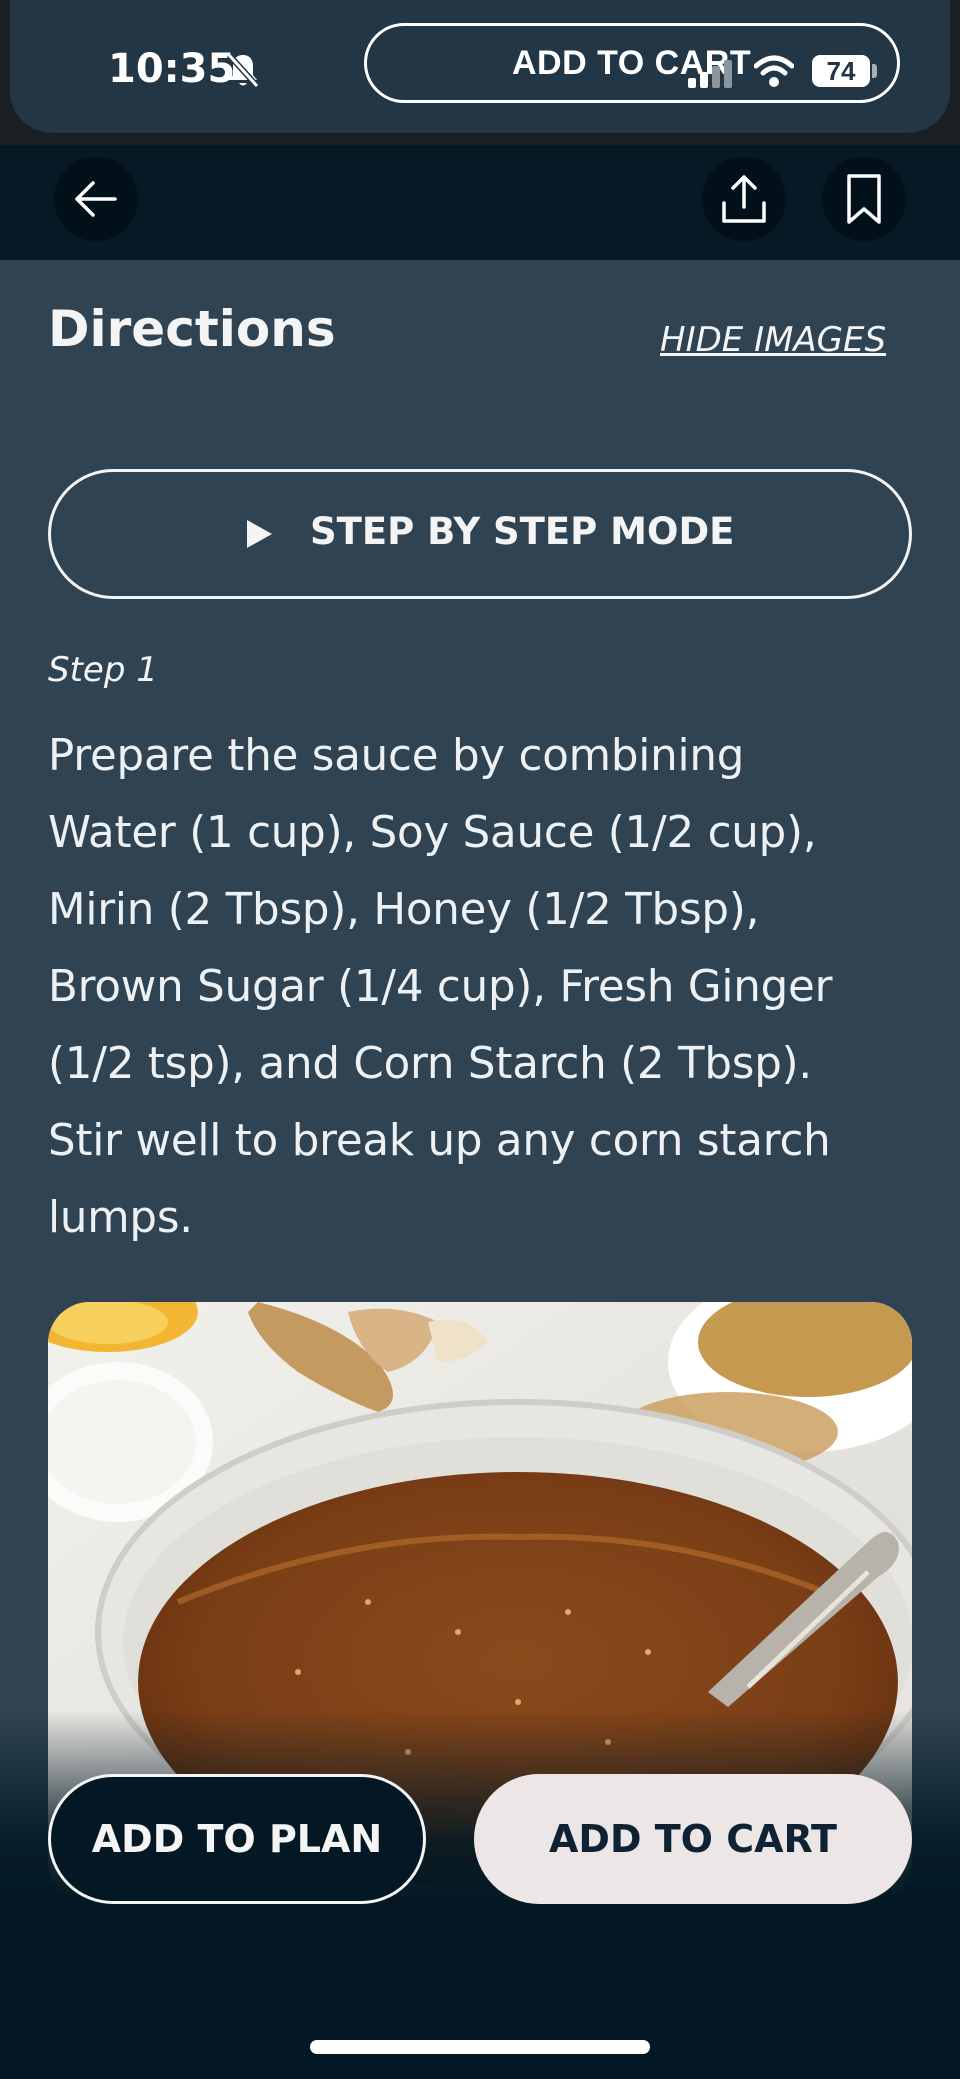  I want to click on top-nav-bar, so click(480, 202).